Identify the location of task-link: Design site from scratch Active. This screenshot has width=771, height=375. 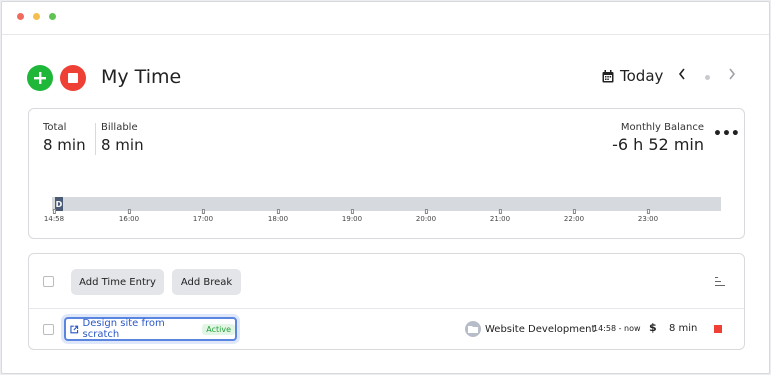
(150, 329).